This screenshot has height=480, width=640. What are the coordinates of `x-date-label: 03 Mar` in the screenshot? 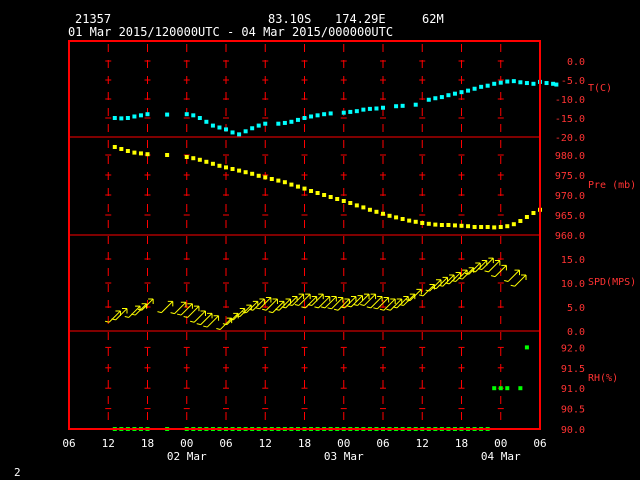 It's located at (344, 456).